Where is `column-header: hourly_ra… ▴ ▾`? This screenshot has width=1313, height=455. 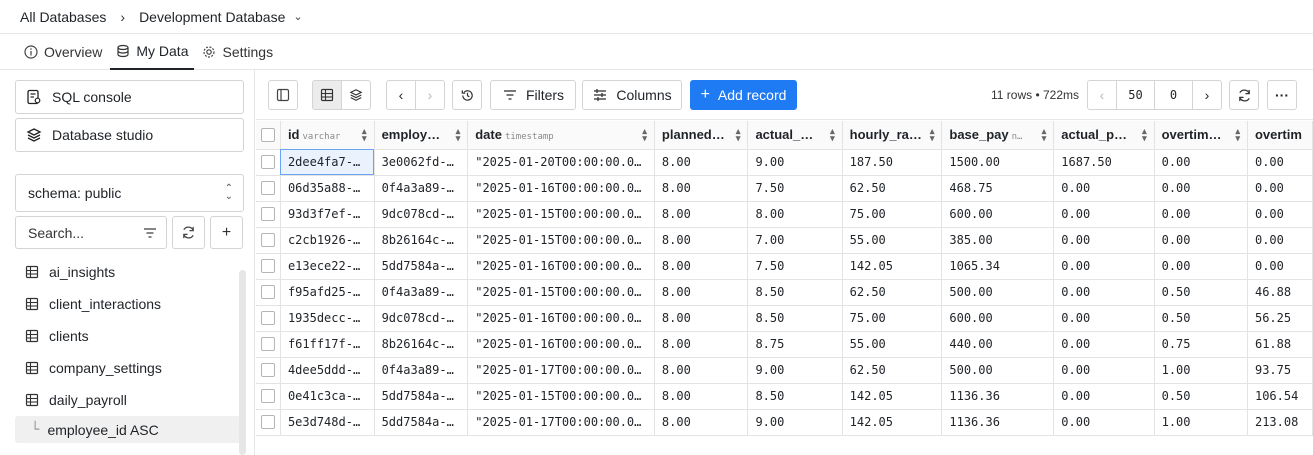
column-header: hourly_ra… ▴ ▾ is located at coordinates (892, 135).